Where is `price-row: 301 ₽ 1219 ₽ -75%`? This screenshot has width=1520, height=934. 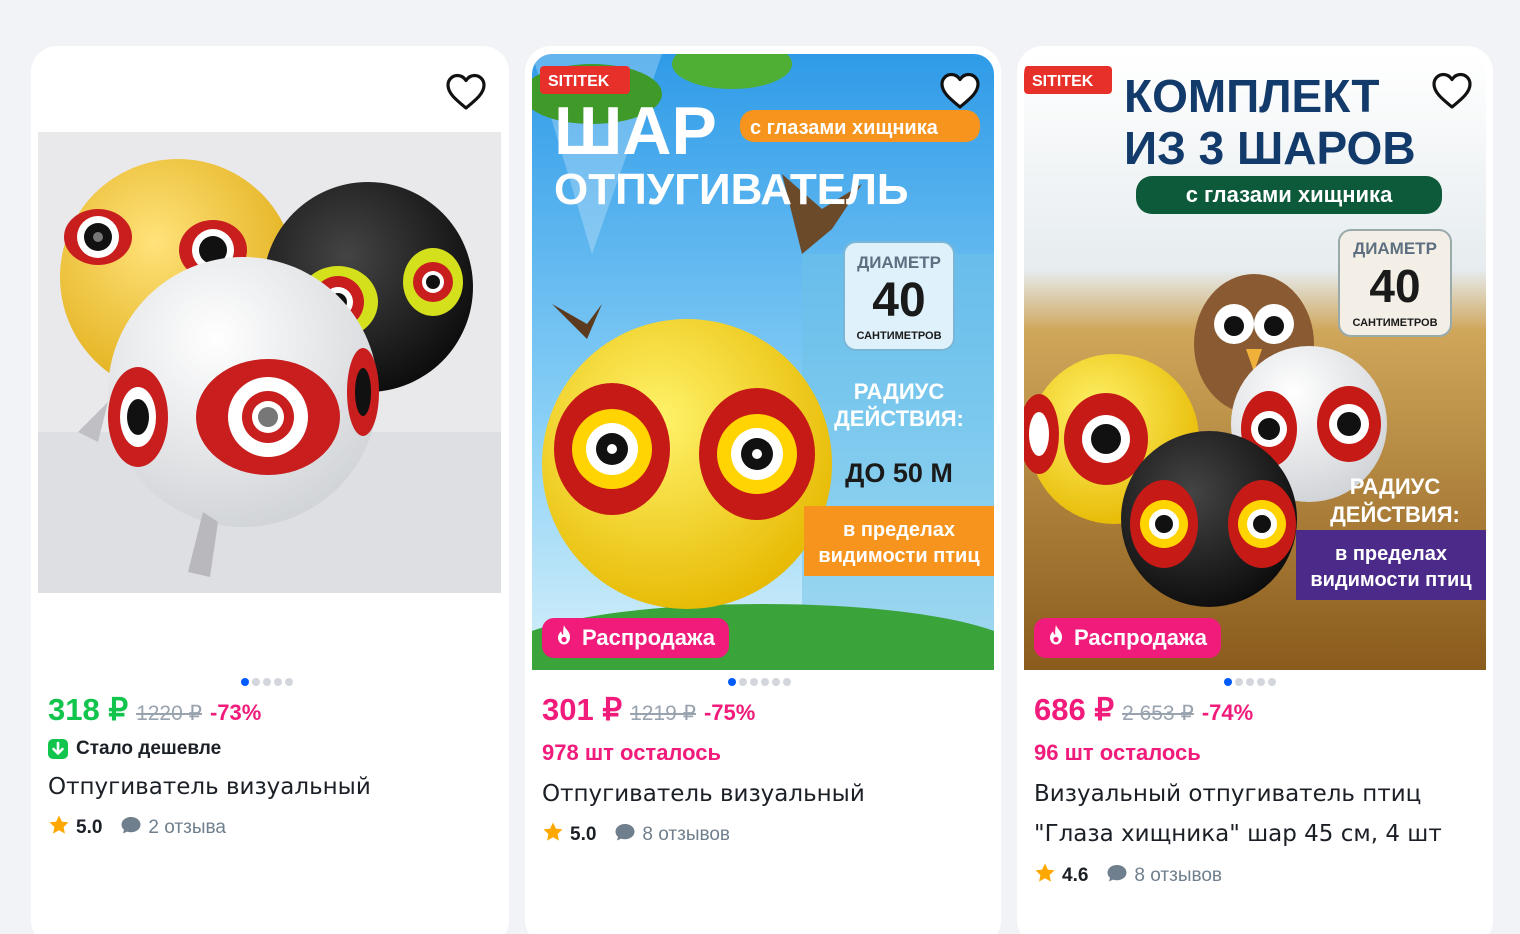
price-row: 301 ₽ 1219 ₽ -75% is located at coordinates (648, 710).